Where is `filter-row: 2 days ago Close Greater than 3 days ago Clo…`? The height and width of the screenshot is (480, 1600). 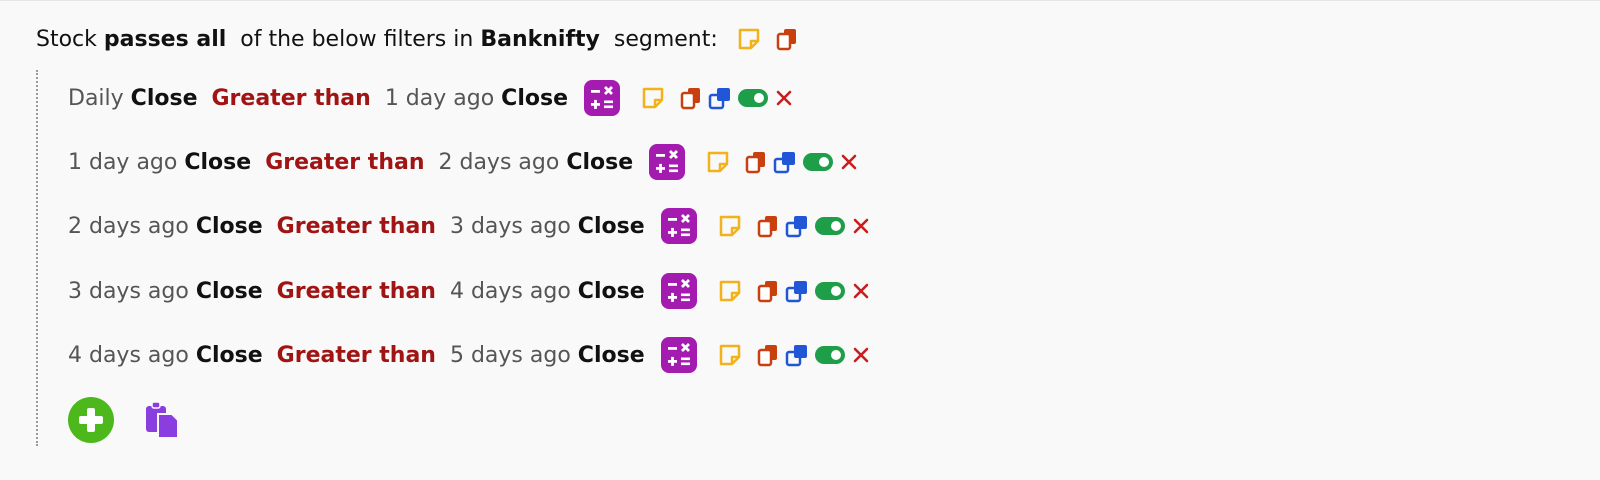
filter-row: 2 days ago Close Greater than 3 days ago Clo… is located at coordinates (469, 226).